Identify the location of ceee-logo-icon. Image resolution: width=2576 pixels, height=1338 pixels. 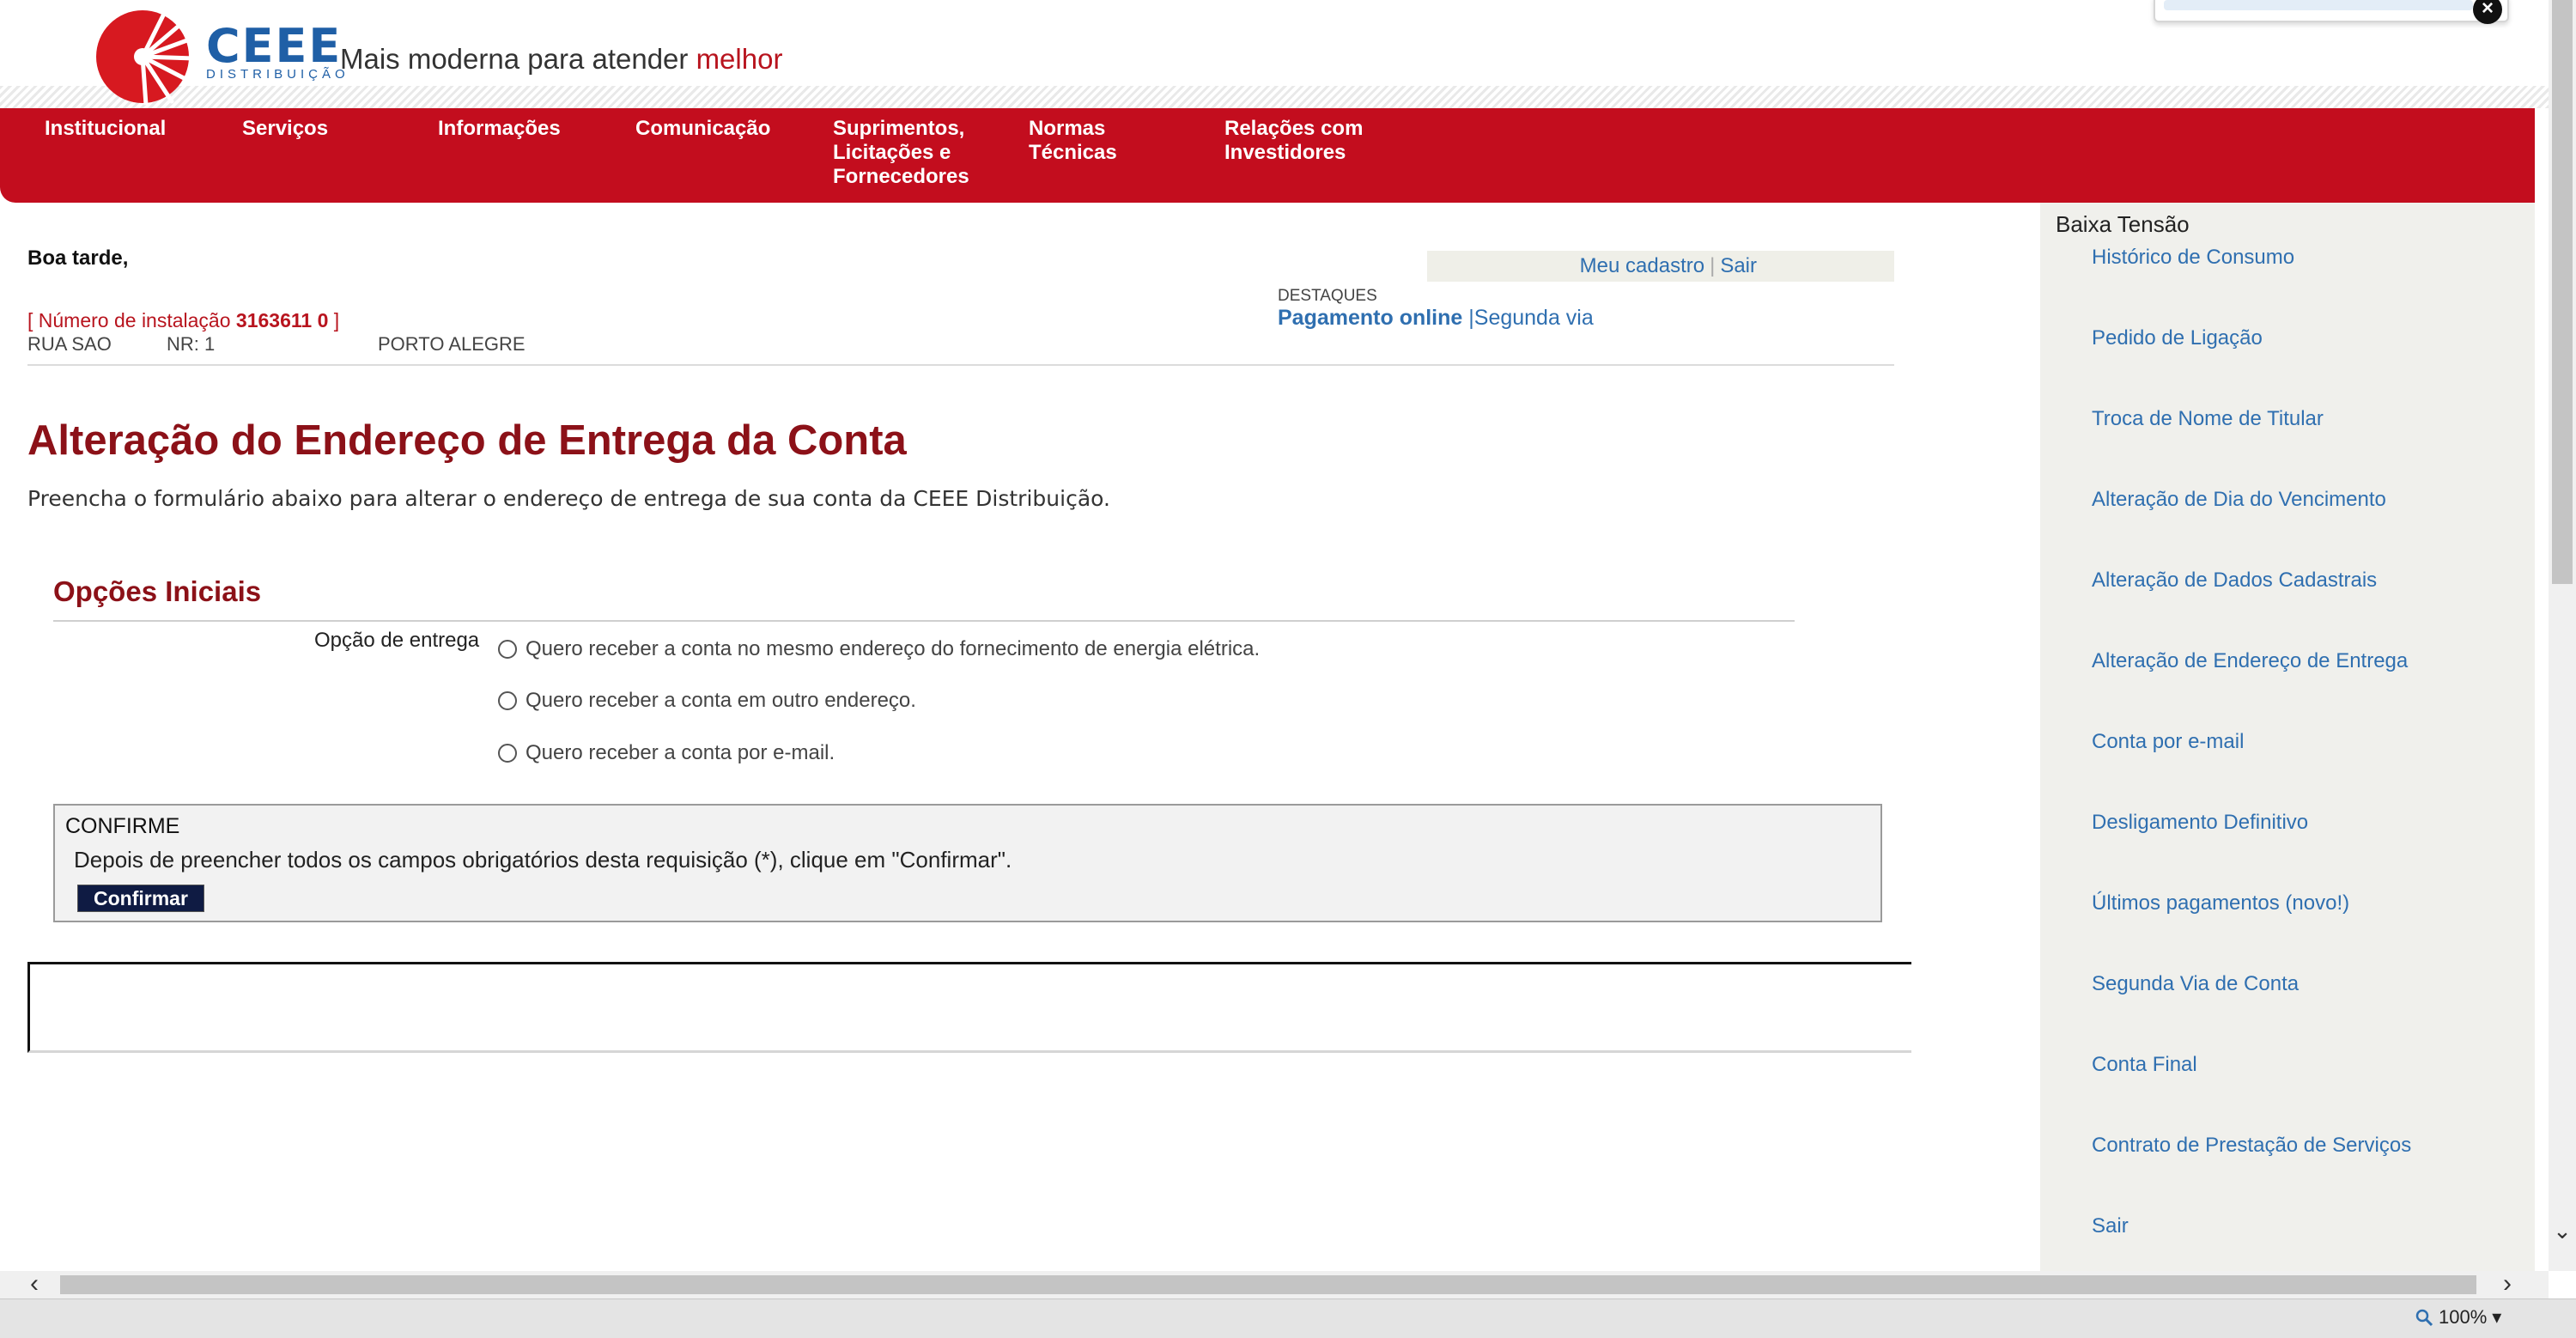
(146, 55).